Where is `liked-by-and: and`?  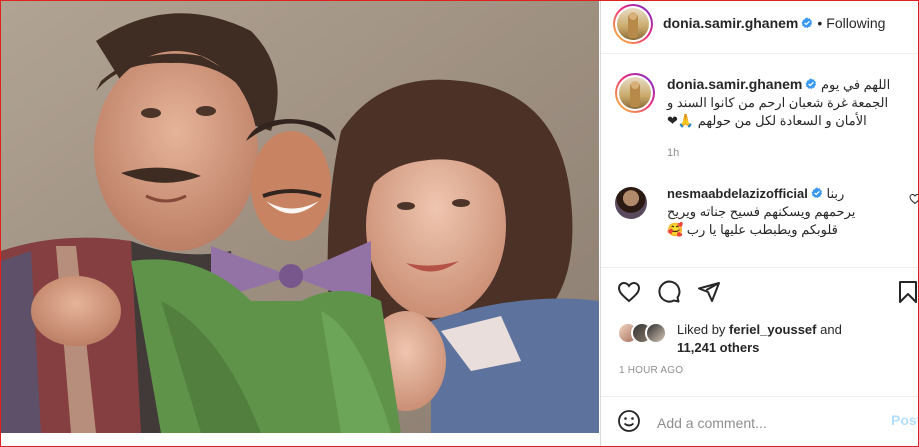 liked-by-and: and is located at coordinates (831, 329).